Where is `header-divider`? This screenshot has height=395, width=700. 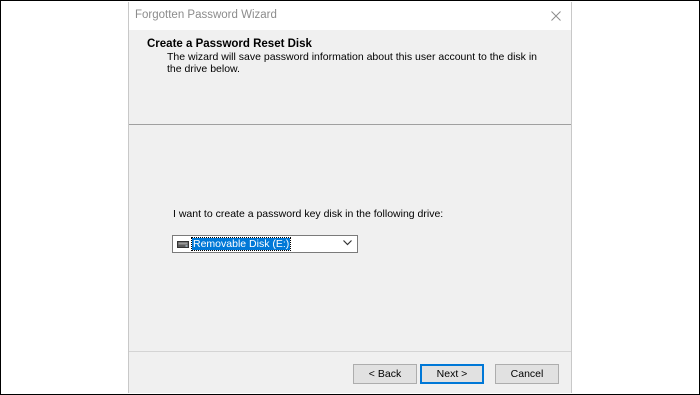
header-divider is located at coordinates (350, 124).